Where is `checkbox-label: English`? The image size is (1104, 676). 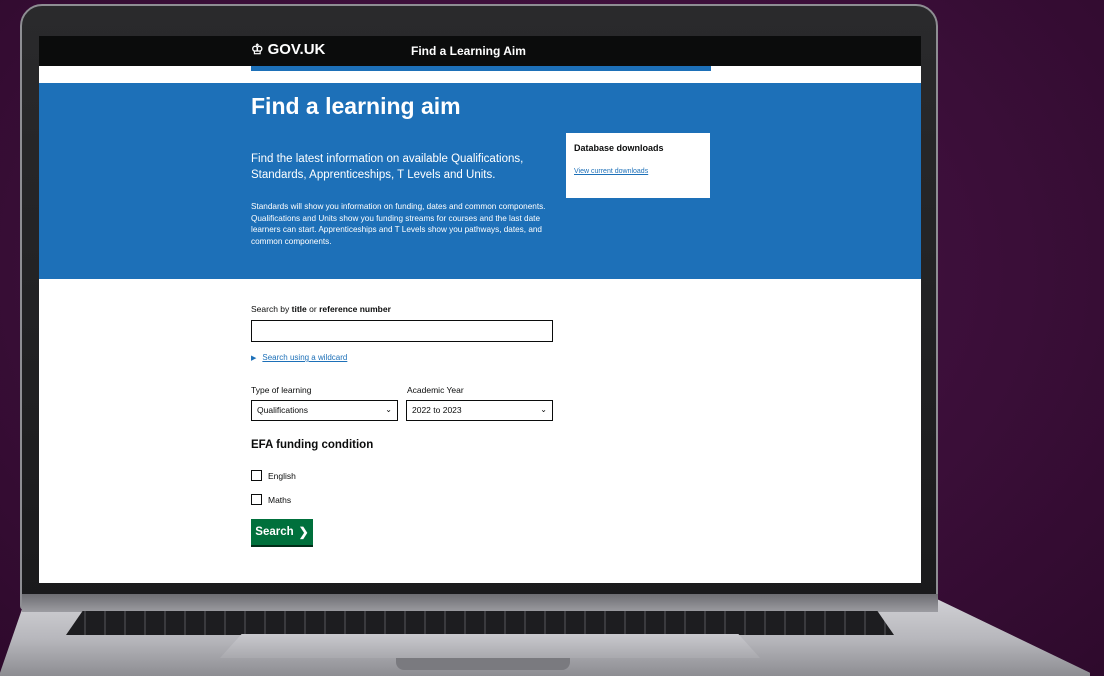 checkbox-label: English is located at coordinates (282, 475).